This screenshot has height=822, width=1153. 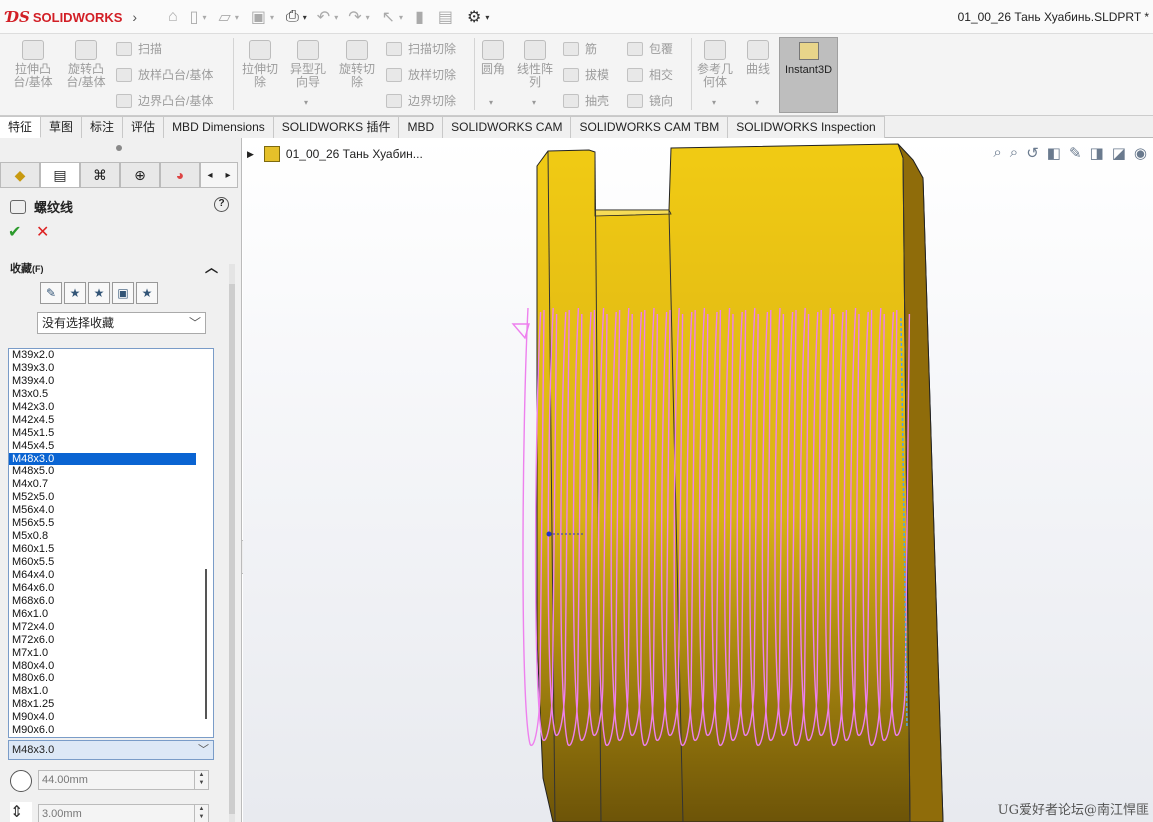 I want to click on thread-size-option: M80x6.0, so click(x=102, y=678).